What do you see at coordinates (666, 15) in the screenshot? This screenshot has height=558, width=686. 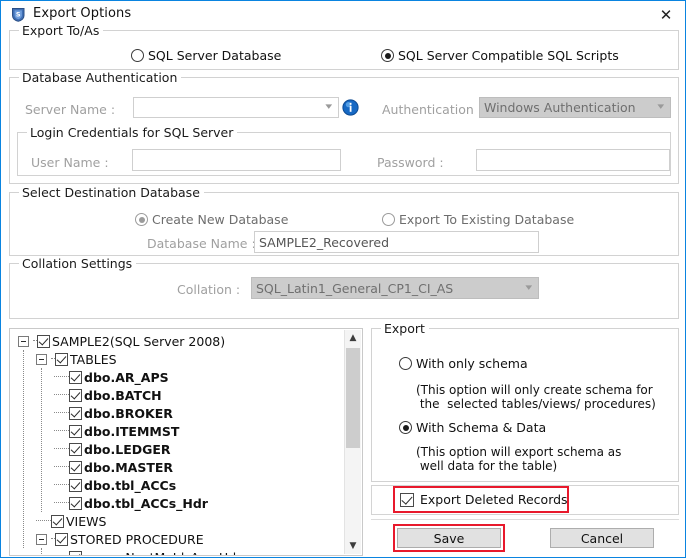 I see `close-icon: ✕` at bounding box center [666, 15].